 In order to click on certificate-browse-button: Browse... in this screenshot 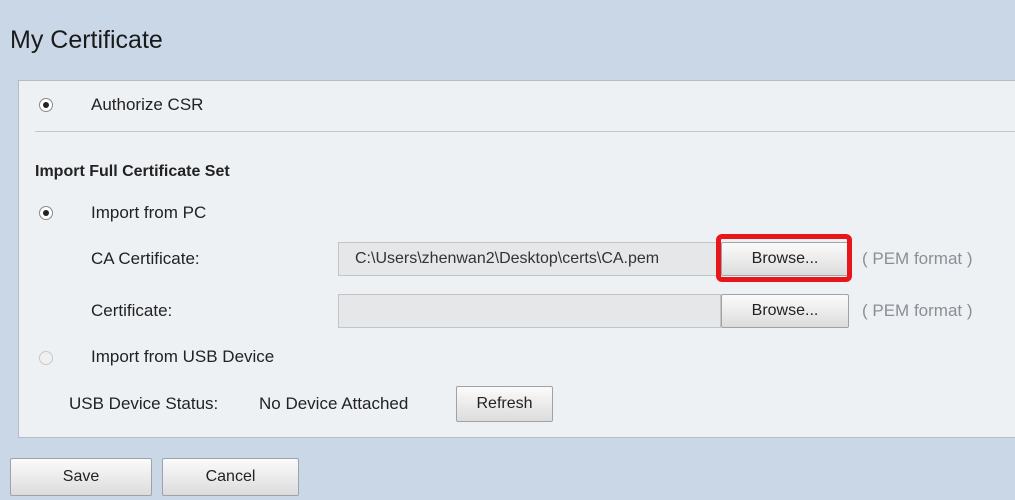, I will do `click(785, 311)`.